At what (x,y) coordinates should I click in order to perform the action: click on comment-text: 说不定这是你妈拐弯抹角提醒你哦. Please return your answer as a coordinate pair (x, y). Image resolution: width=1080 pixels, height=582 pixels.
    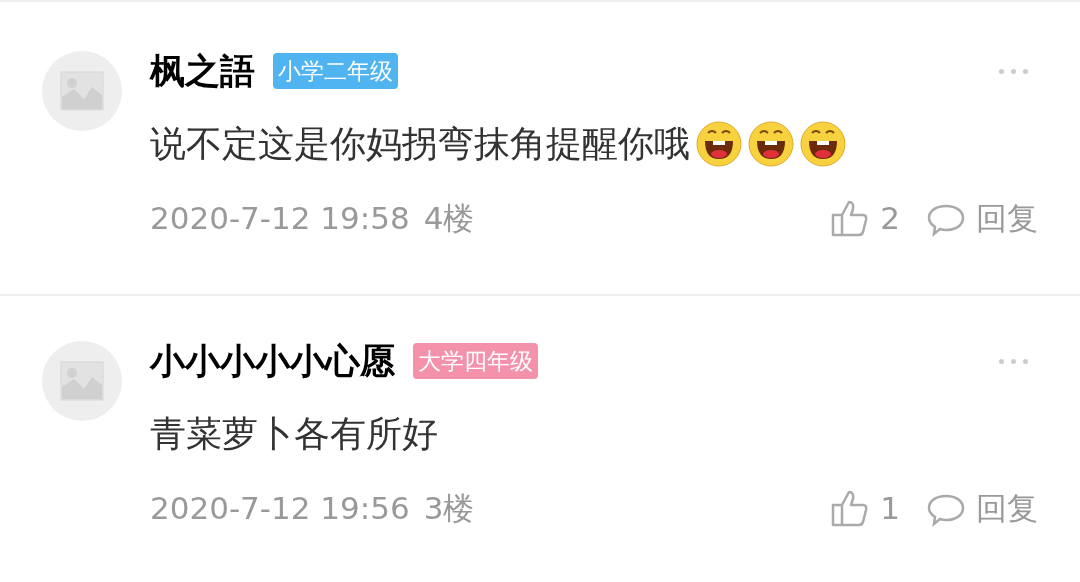
    Looking at the image, I should click on (420, 144).